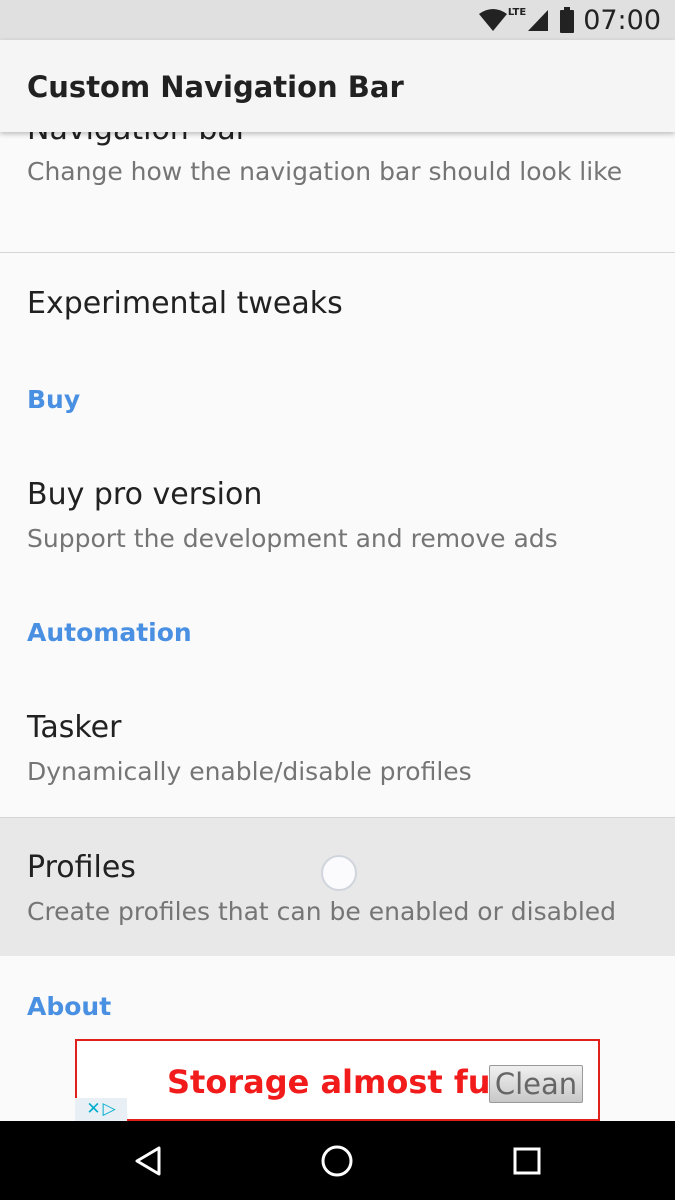 This screenshot has height=1200, width=675. I want to click on ad-banner: Storage almost full Clean, so click(337, 1080).